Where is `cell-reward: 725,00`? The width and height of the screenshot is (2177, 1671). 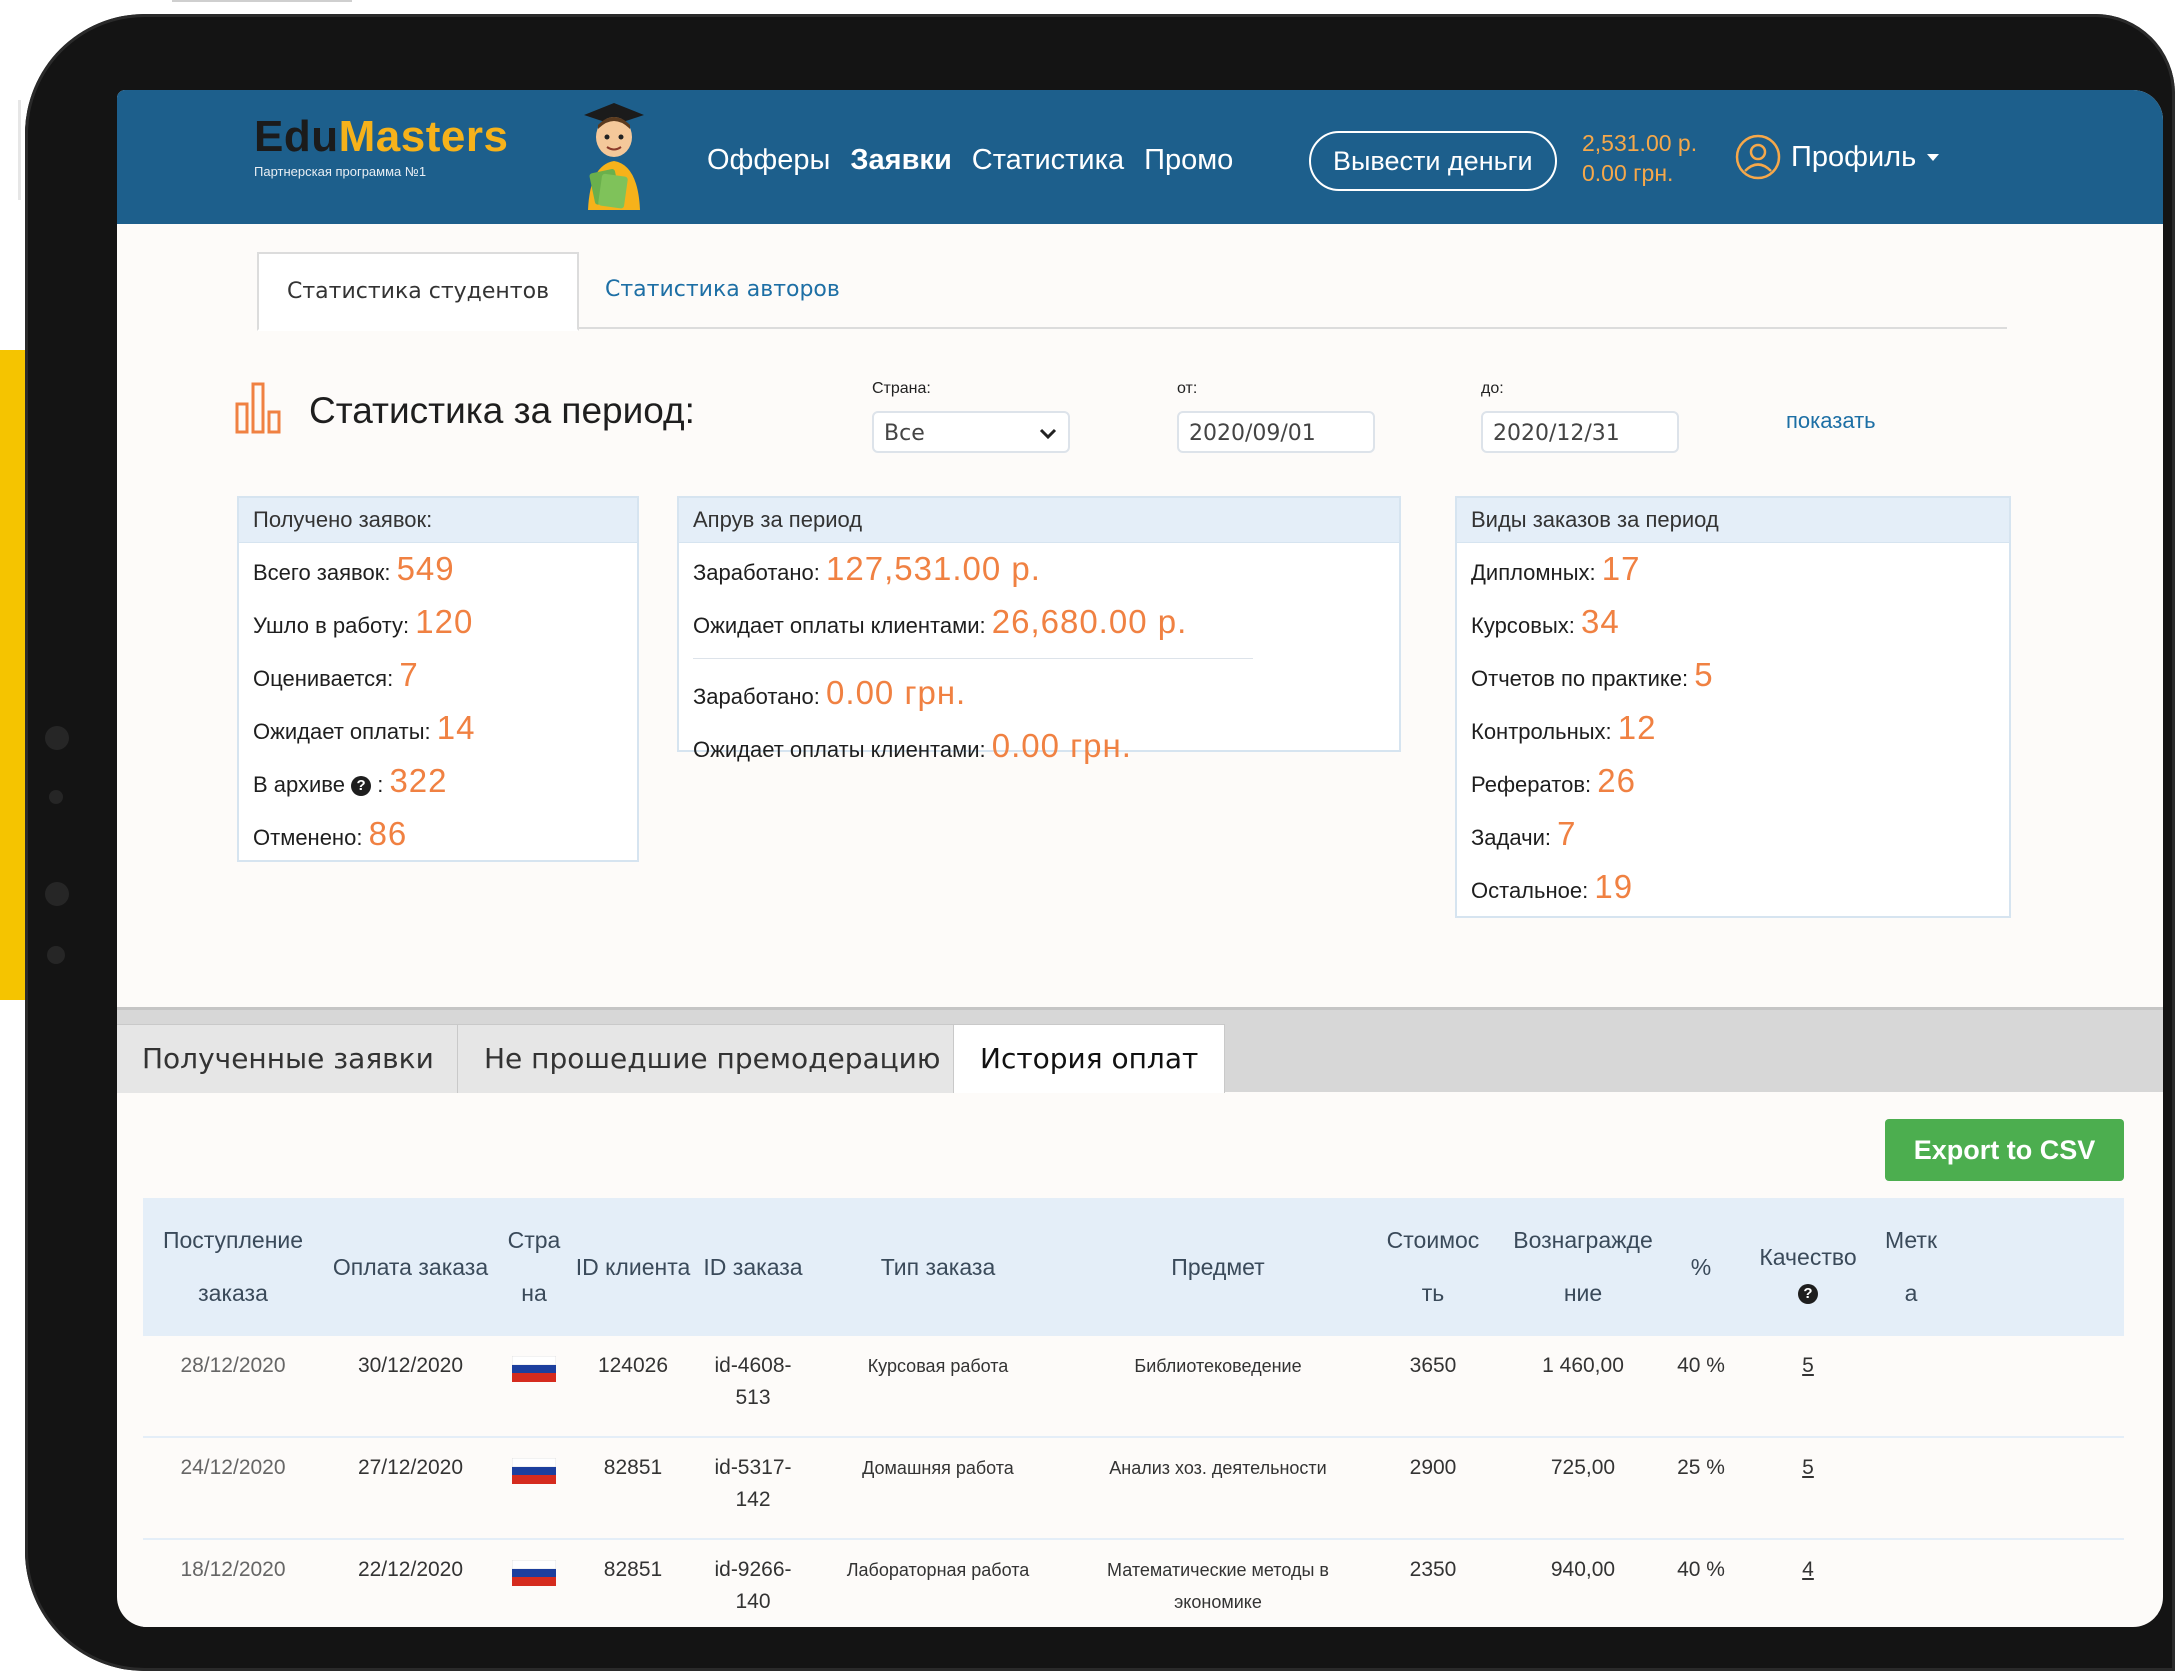
cell-reward: 725,00 is located at coordinates (1583, 1467).